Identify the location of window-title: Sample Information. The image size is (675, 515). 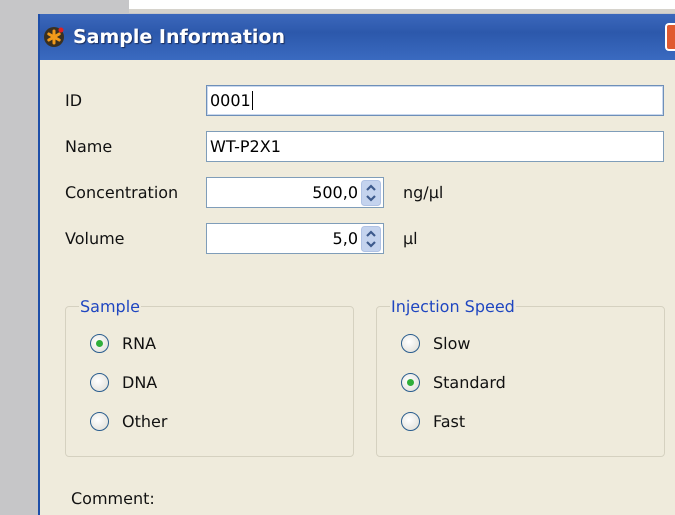
(179, 37).